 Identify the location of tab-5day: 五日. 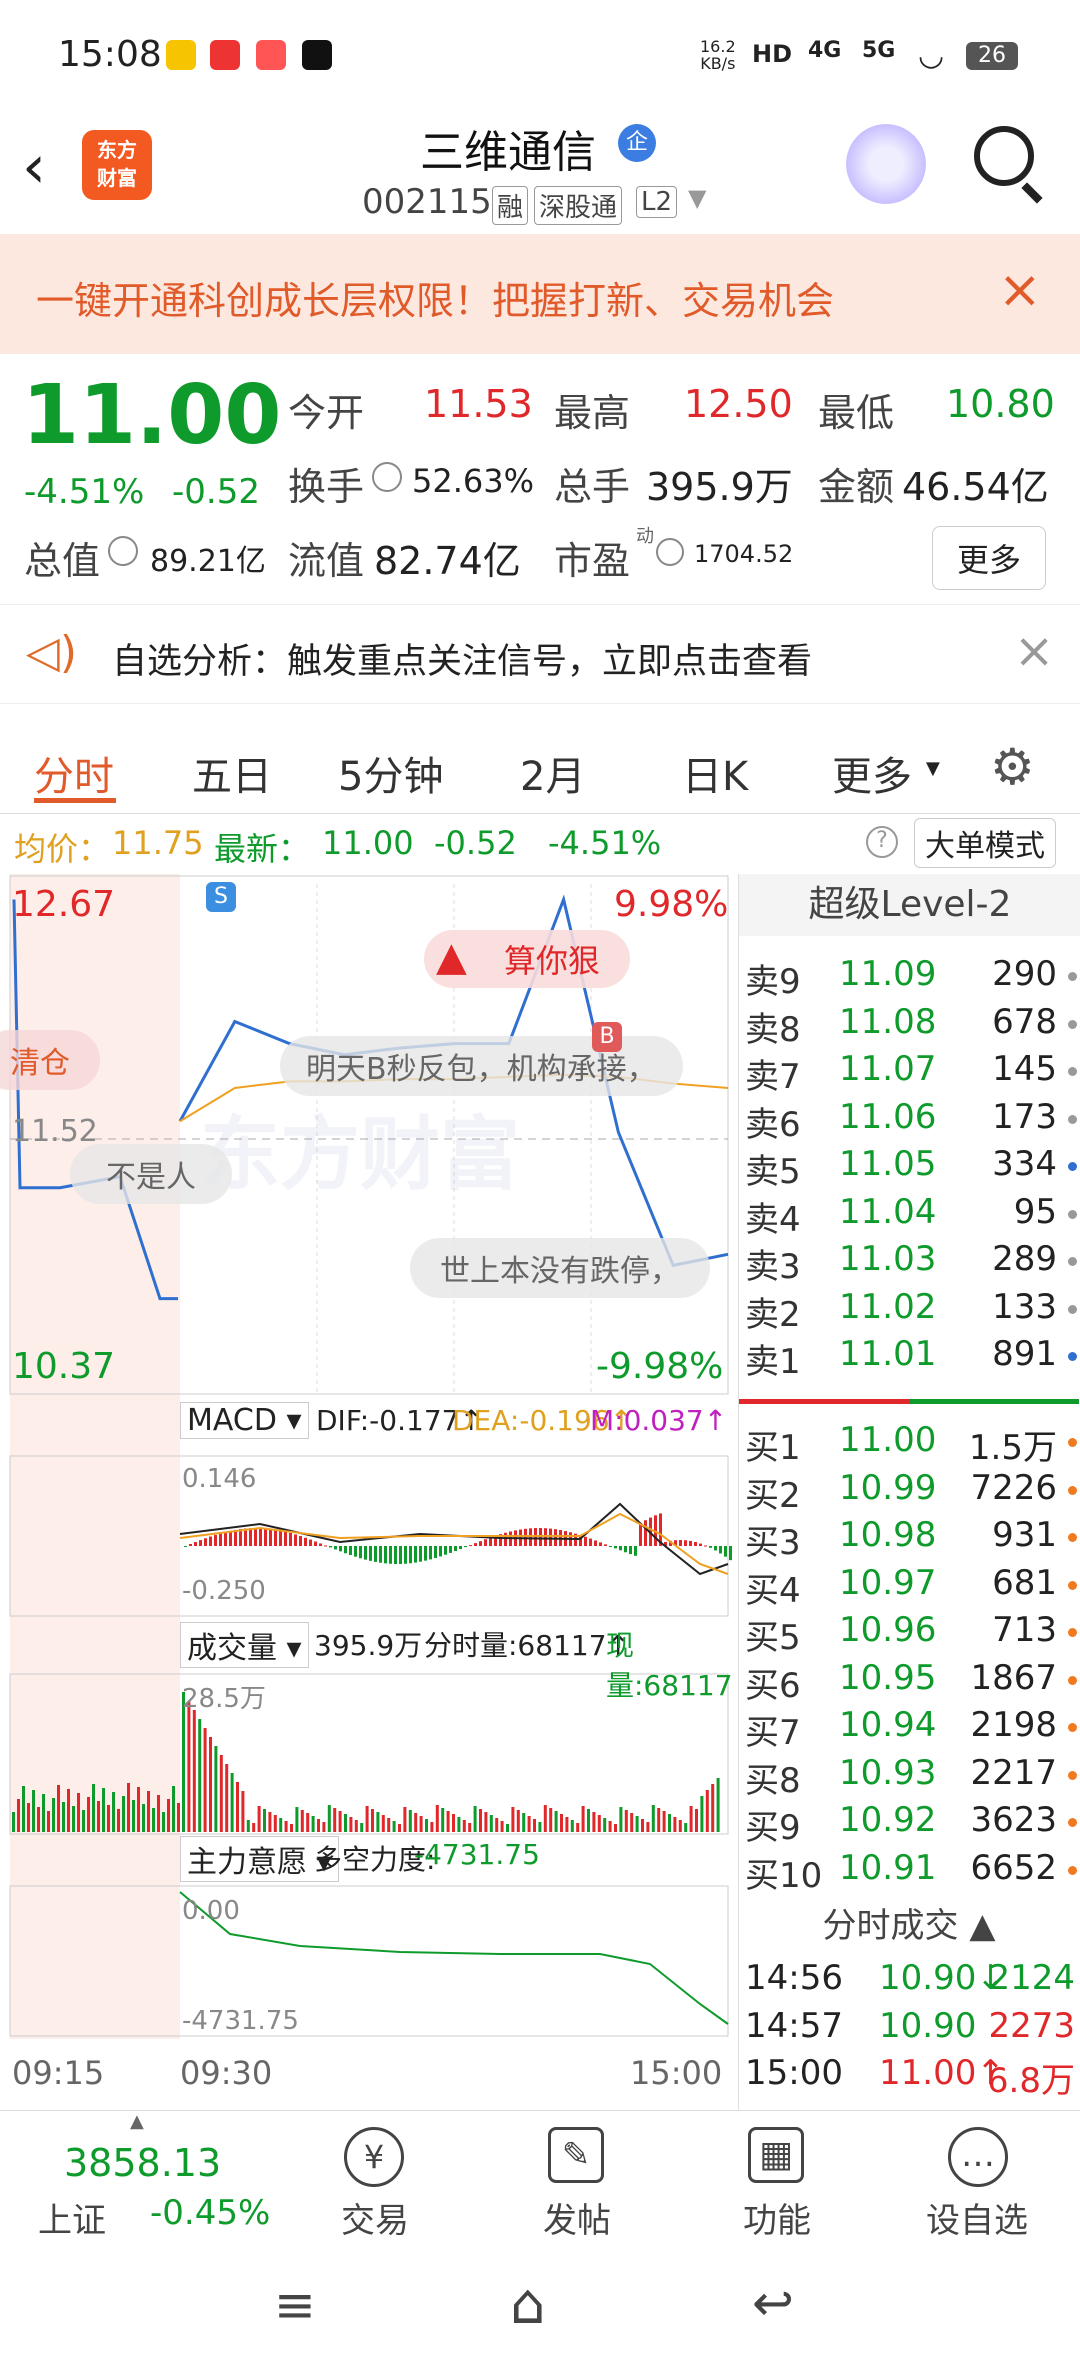
(232, 773).